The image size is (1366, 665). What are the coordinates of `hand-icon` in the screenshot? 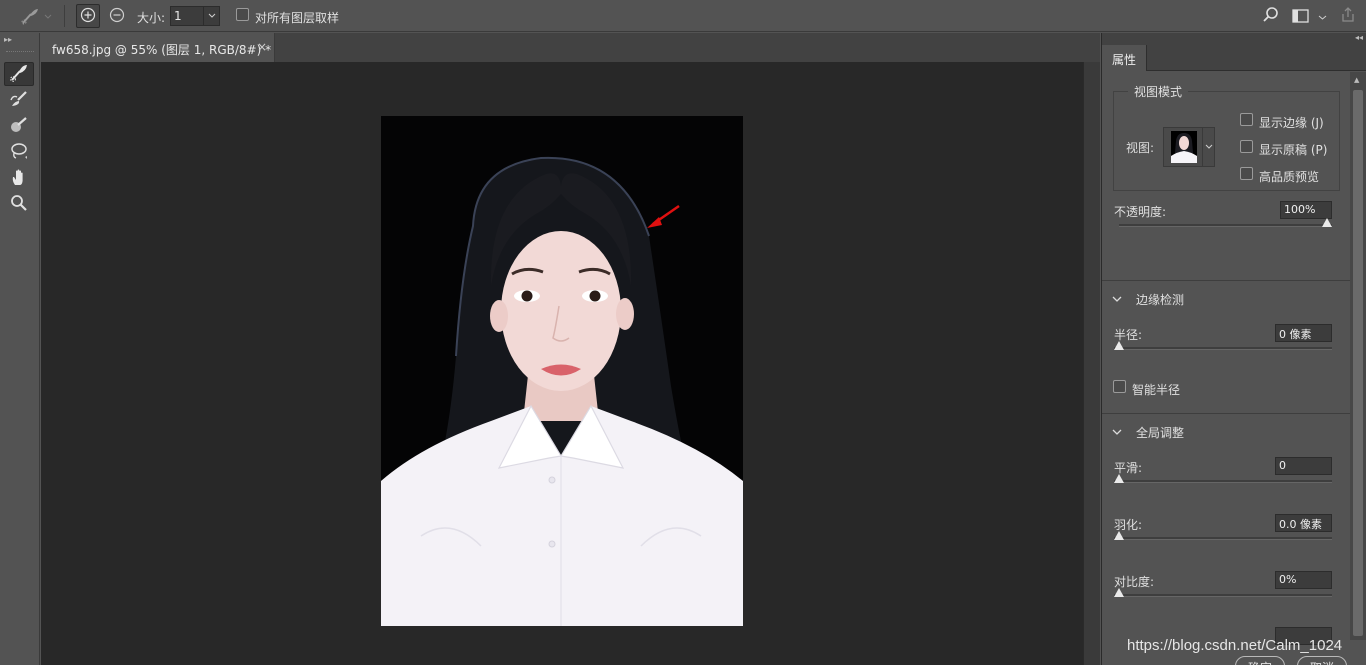 It's located at (19, 178).